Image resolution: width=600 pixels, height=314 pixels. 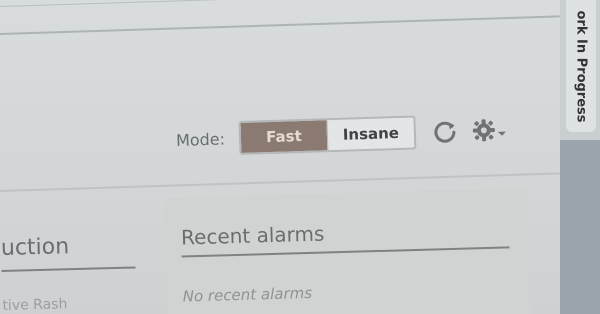 What do you see at coordinates (280, 3) in the screenshot?
I see `header-edge-line` at bounding box center [280, 3].